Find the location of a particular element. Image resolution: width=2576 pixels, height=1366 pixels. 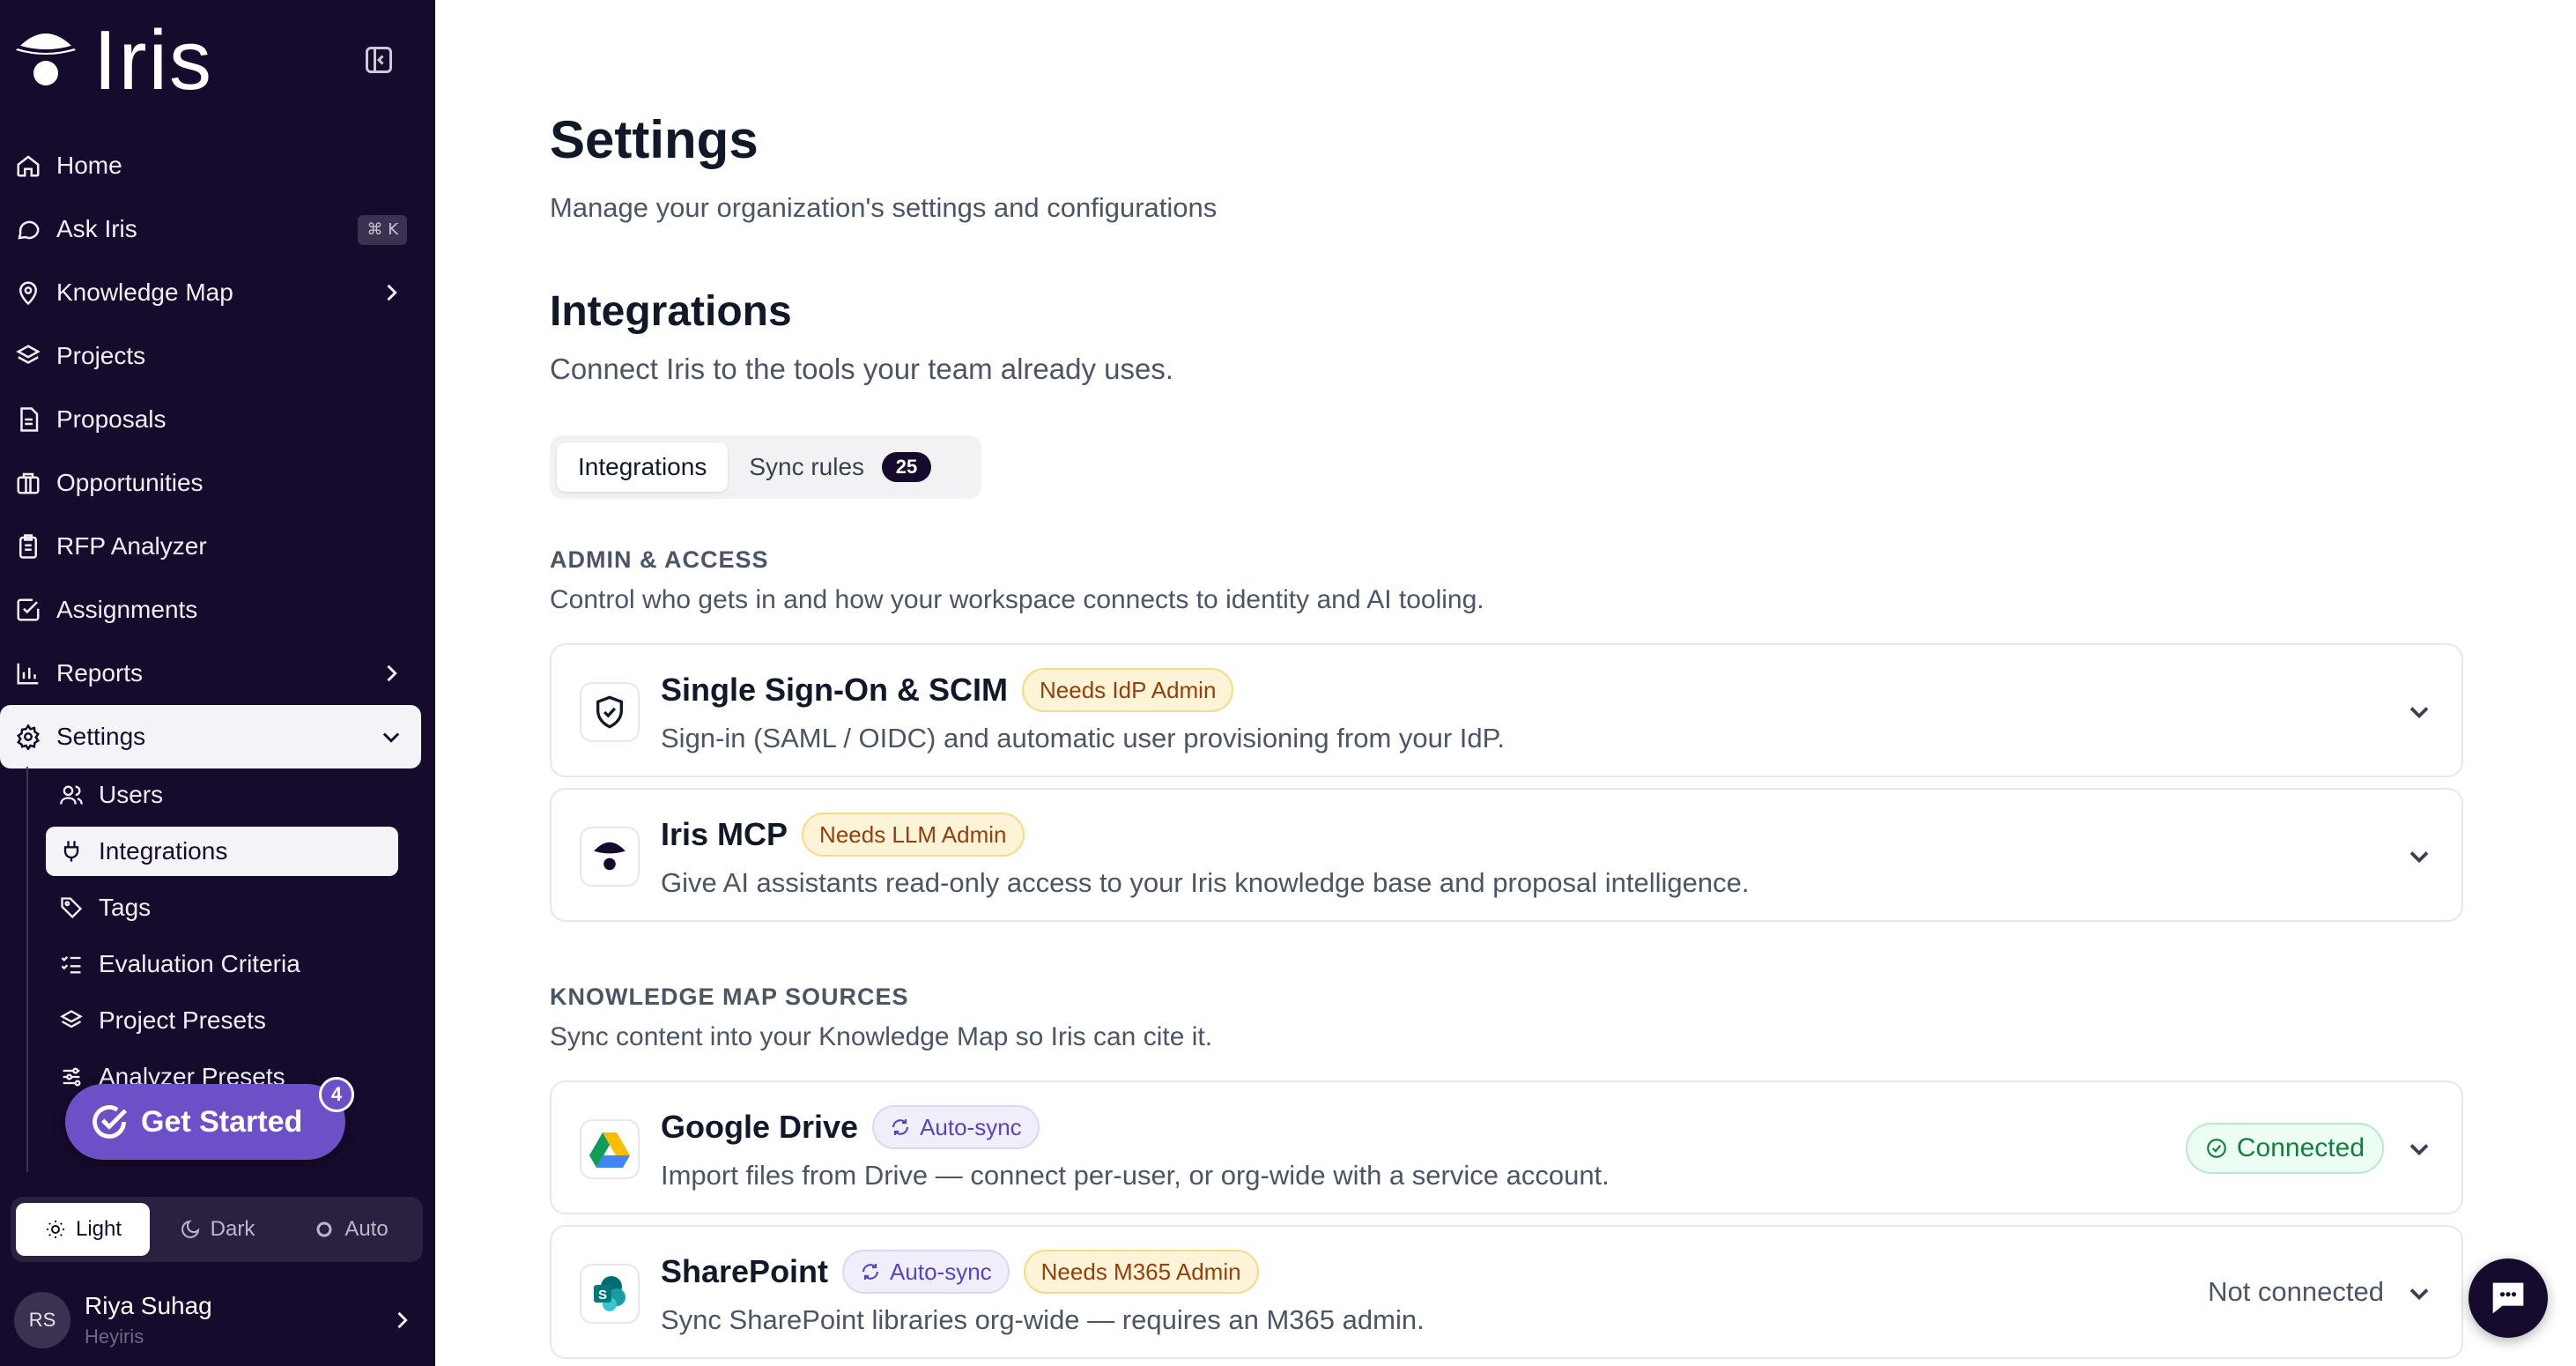

nav-label: Opportunities is located at coordinates (130, 482).